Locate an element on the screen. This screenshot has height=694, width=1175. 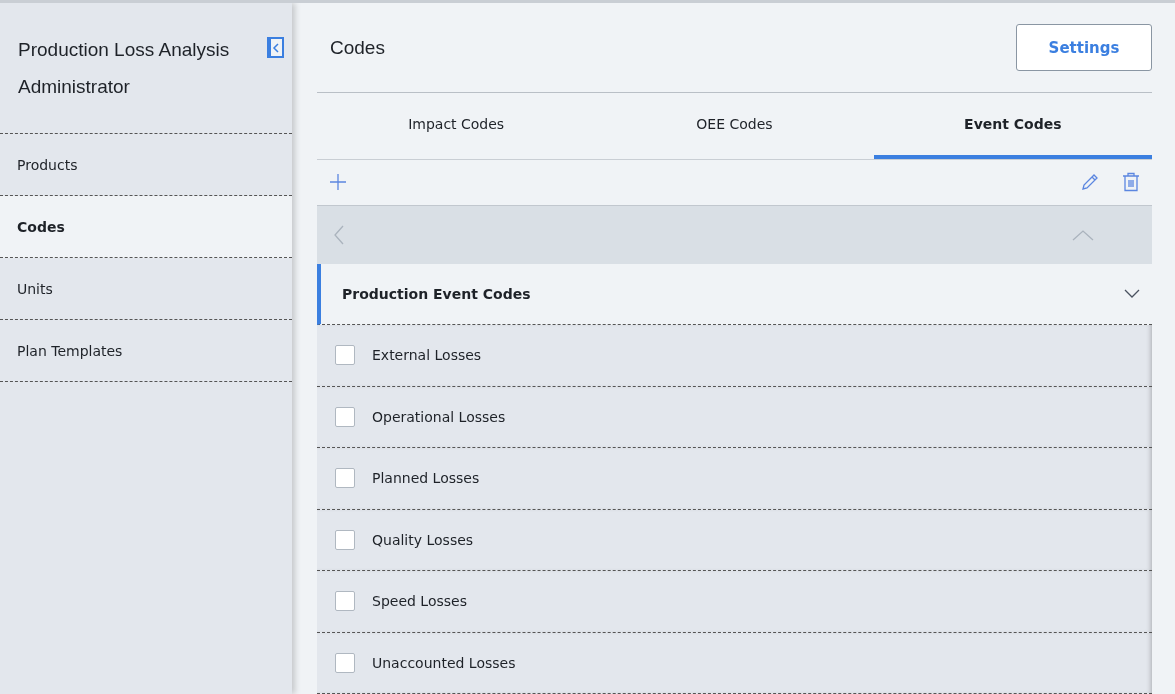
sidebar-item: Units is located at coordinates (146, 289).